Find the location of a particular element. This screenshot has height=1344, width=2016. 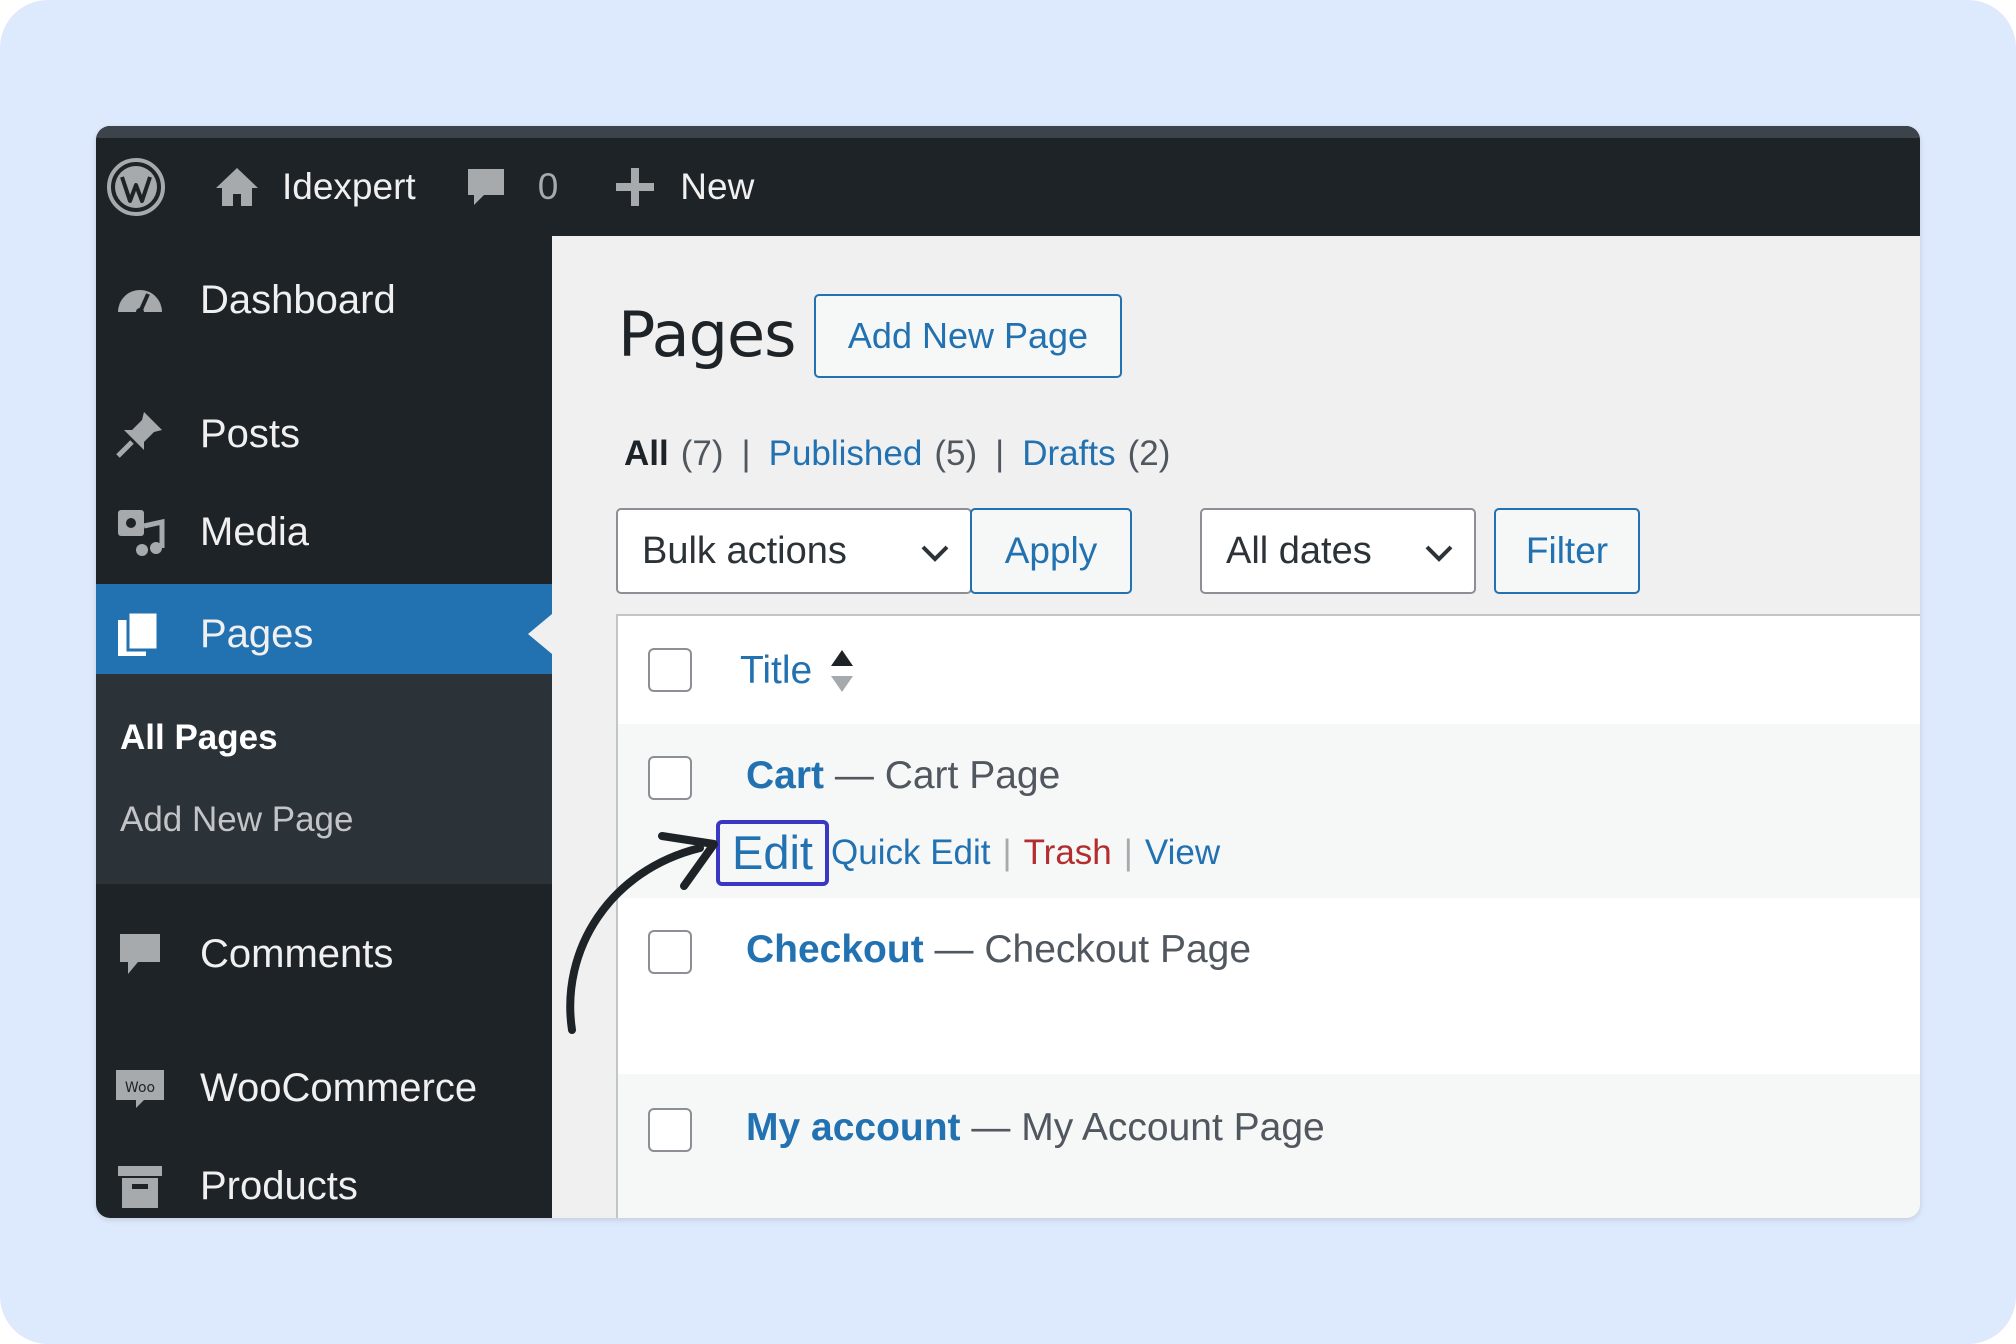

pages-submenu: All Pages Add New Page is located at coordinates (324, 779).